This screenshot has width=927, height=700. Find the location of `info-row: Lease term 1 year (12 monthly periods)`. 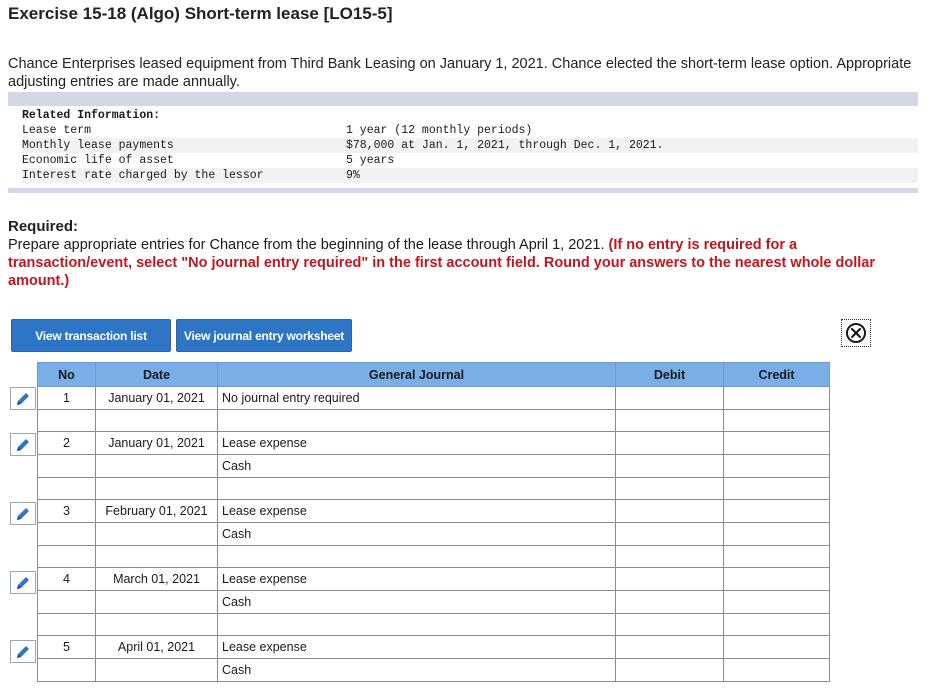

info-row: Lease term 1 year (12 monthly periods) is located at coordinates (470, 130).